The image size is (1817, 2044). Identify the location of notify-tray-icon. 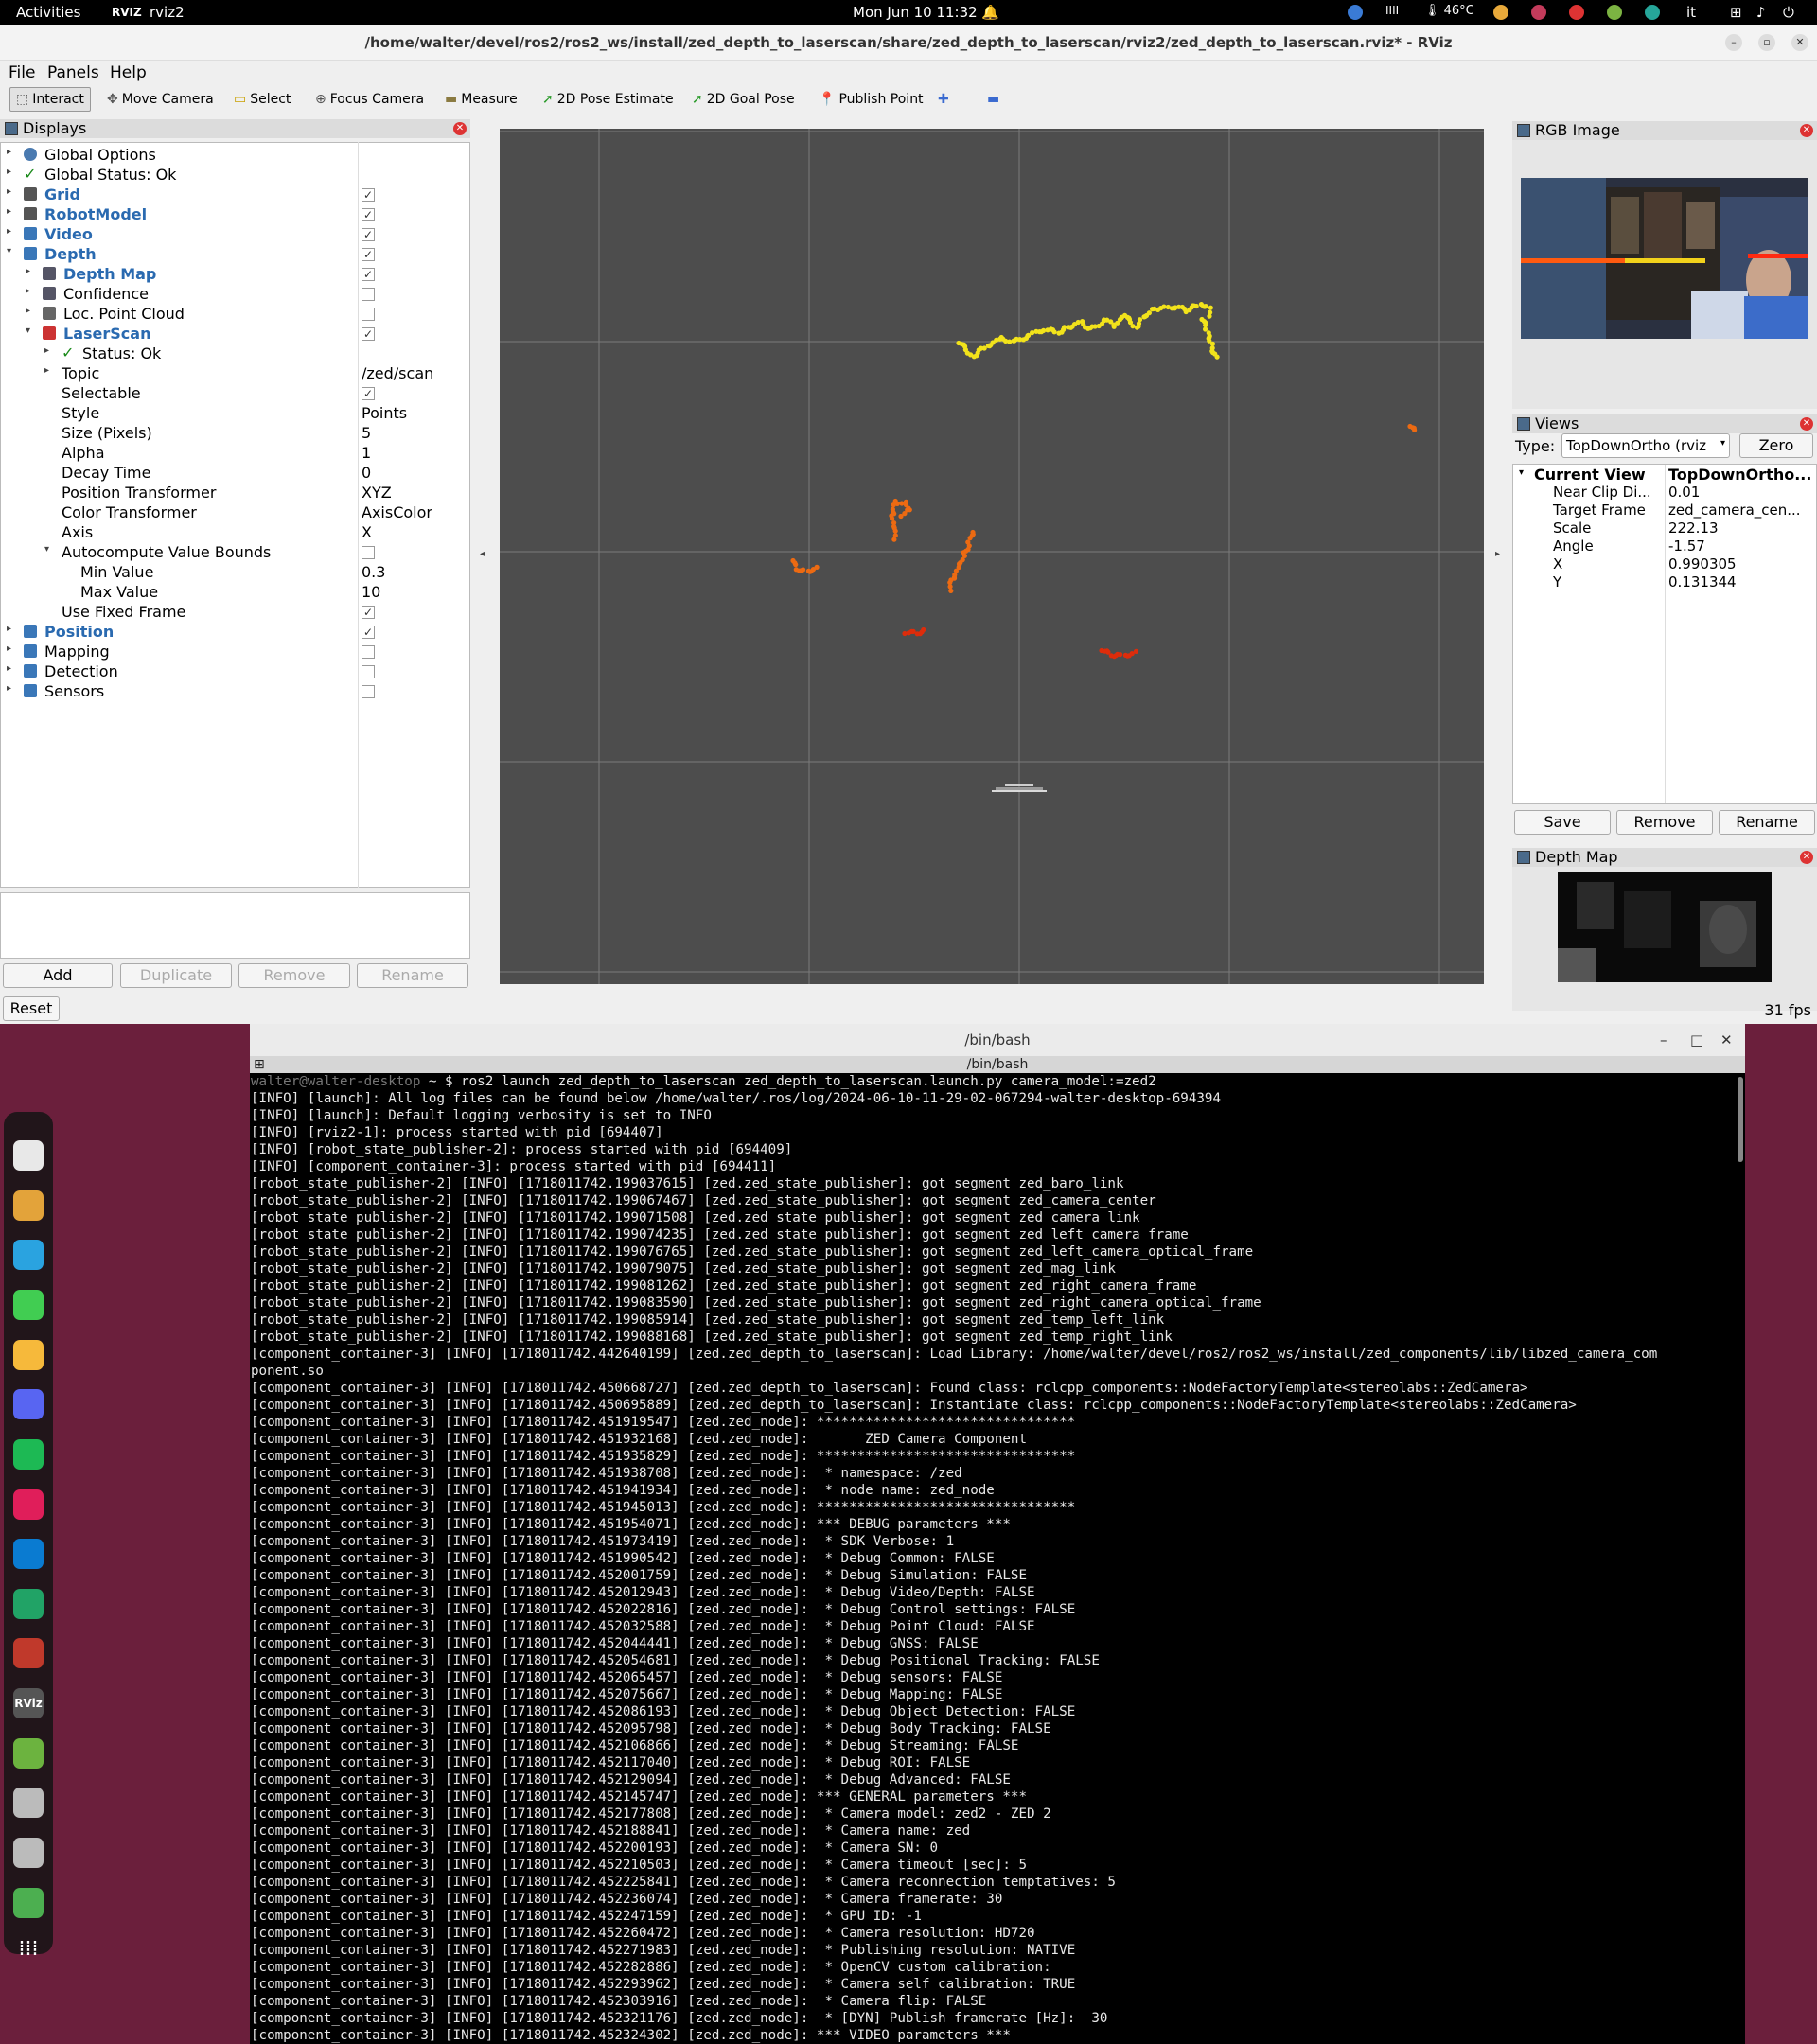
(1576, 12).